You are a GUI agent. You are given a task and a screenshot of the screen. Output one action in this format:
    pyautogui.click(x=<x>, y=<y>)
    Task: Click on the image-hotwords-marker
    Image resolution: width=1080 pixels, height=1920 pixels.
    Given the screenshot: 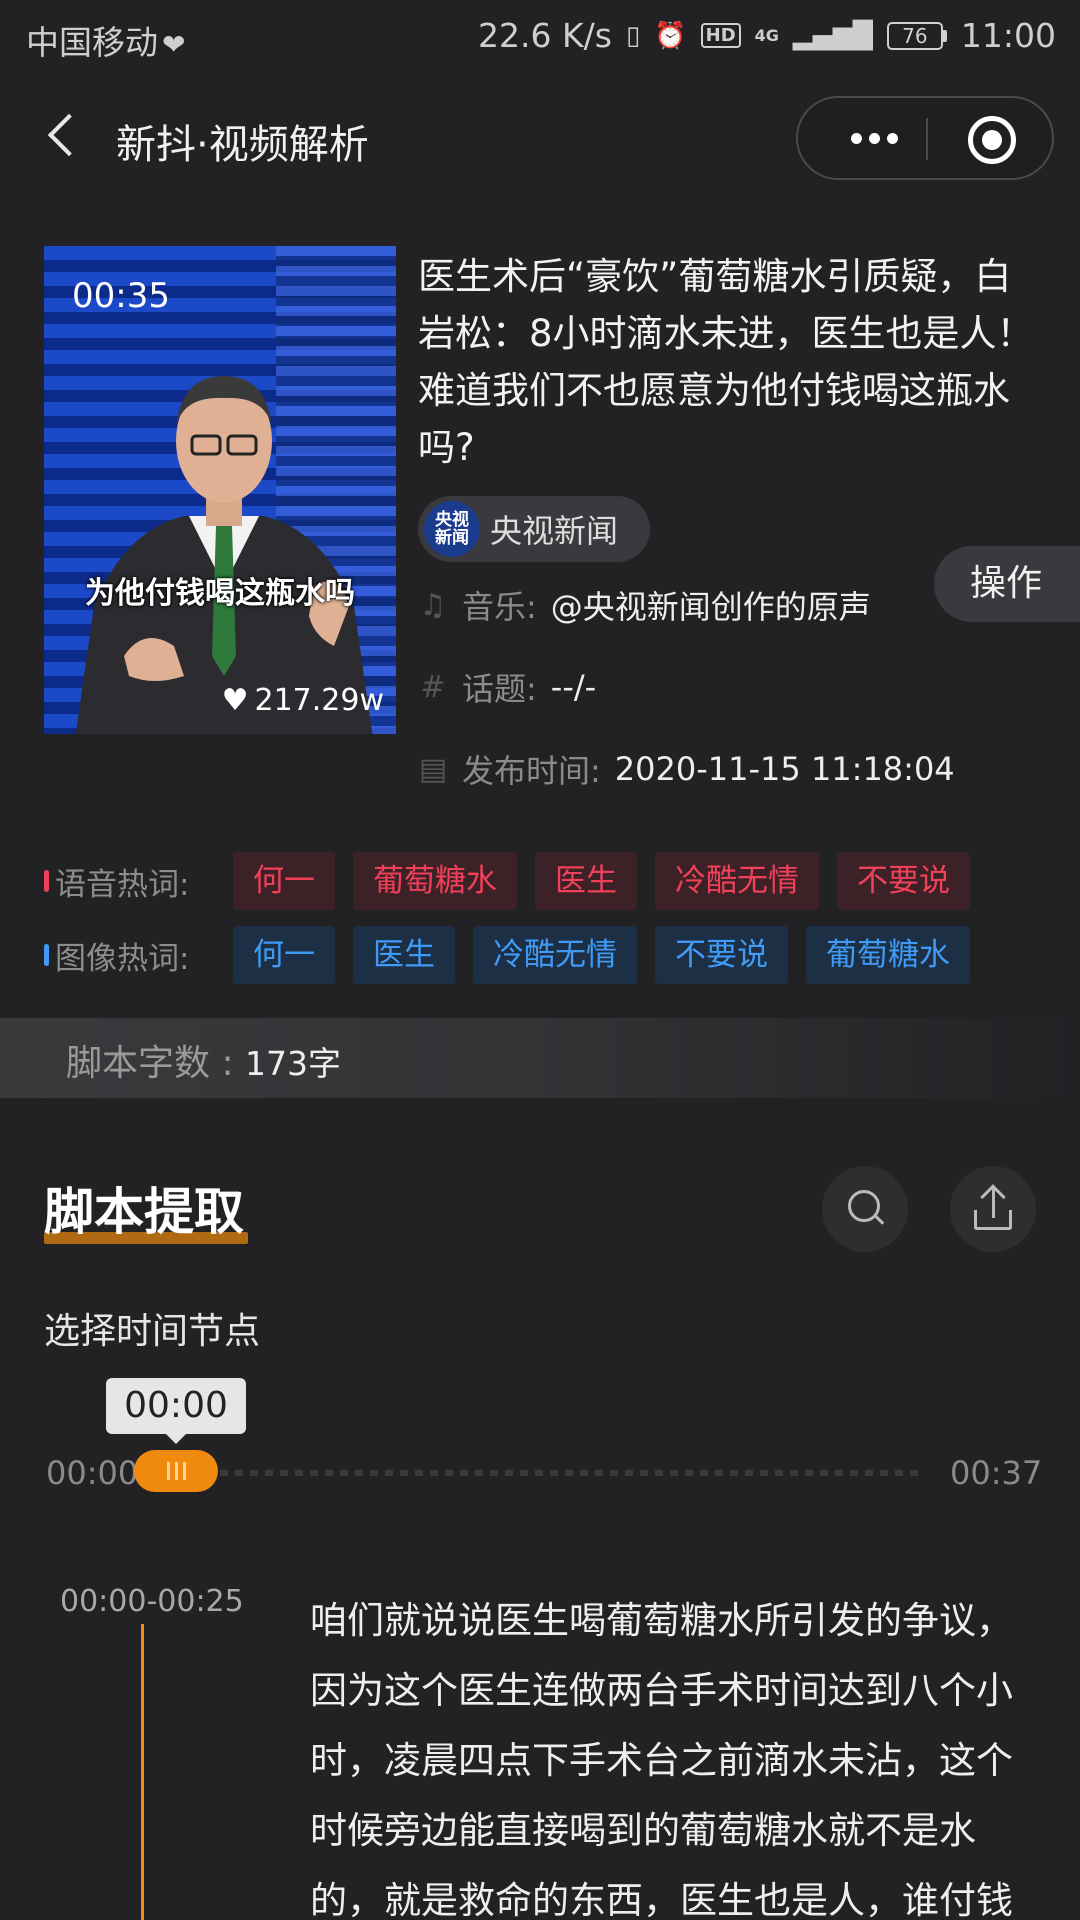 What is the action you would take?
    pyautogui.click(x=46, y=955)
    